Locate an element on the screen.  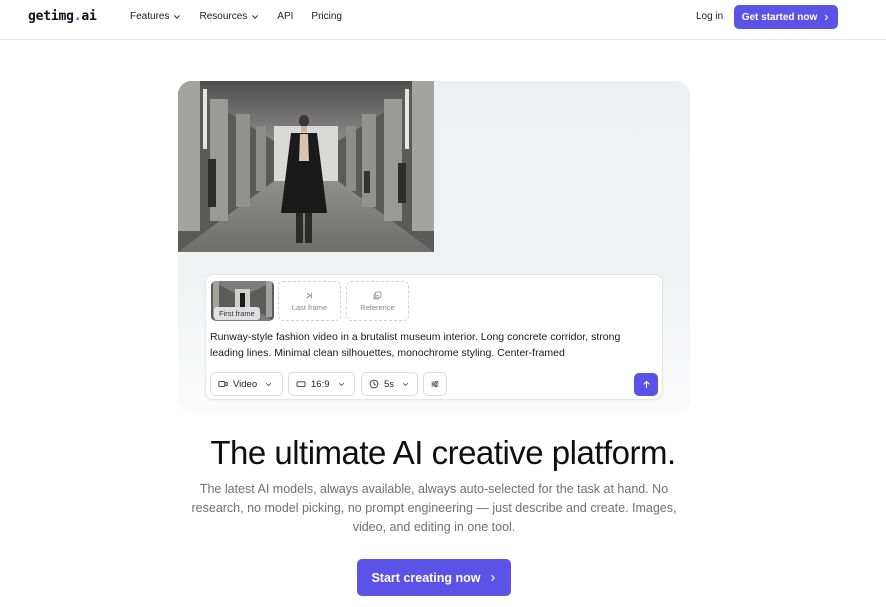
start-creating-label: Start creating now is located at coordinates (426, 577).